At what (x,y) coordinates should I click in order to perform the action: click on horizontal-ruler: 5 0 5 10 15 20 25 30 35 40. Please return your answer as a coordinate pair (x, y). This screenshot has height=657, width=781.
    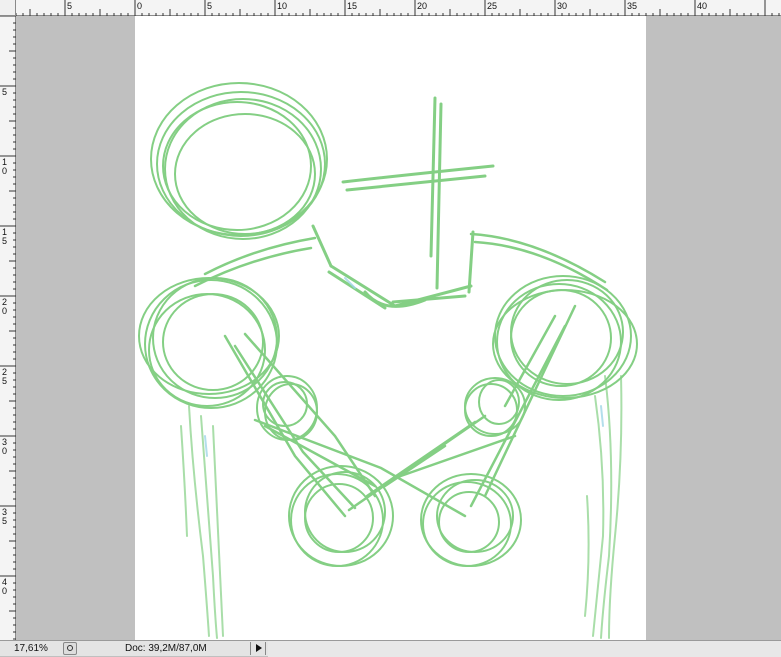
    Looking at the image, I should click on (398, 8).